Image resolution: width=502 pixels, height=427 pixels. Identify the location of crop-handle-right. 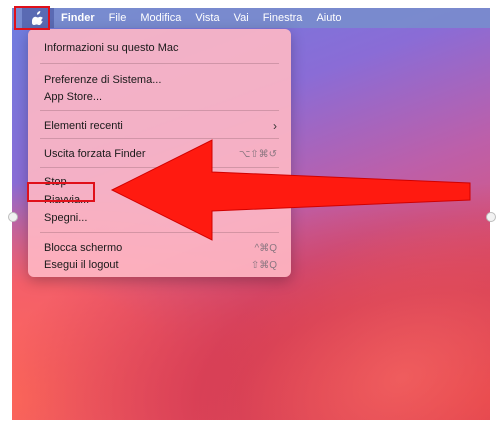
(491, 217).